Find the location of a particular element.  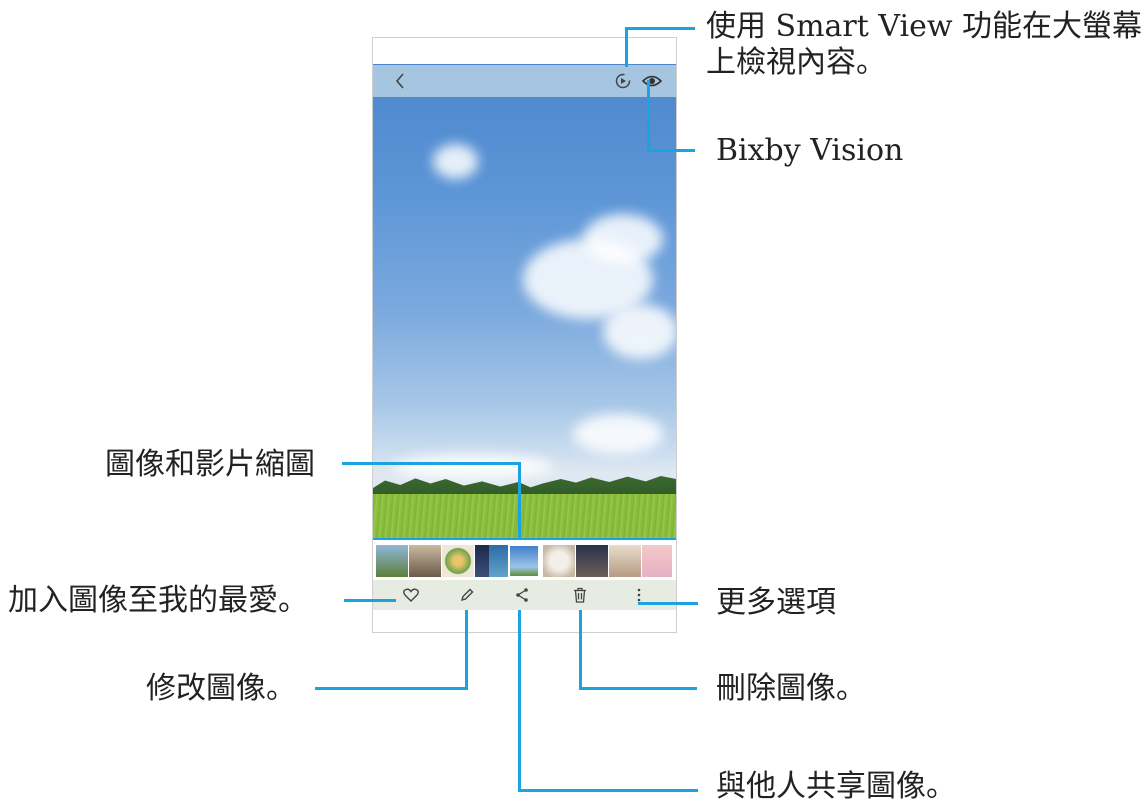

pencil-icon is located at coordinates (467, 595).